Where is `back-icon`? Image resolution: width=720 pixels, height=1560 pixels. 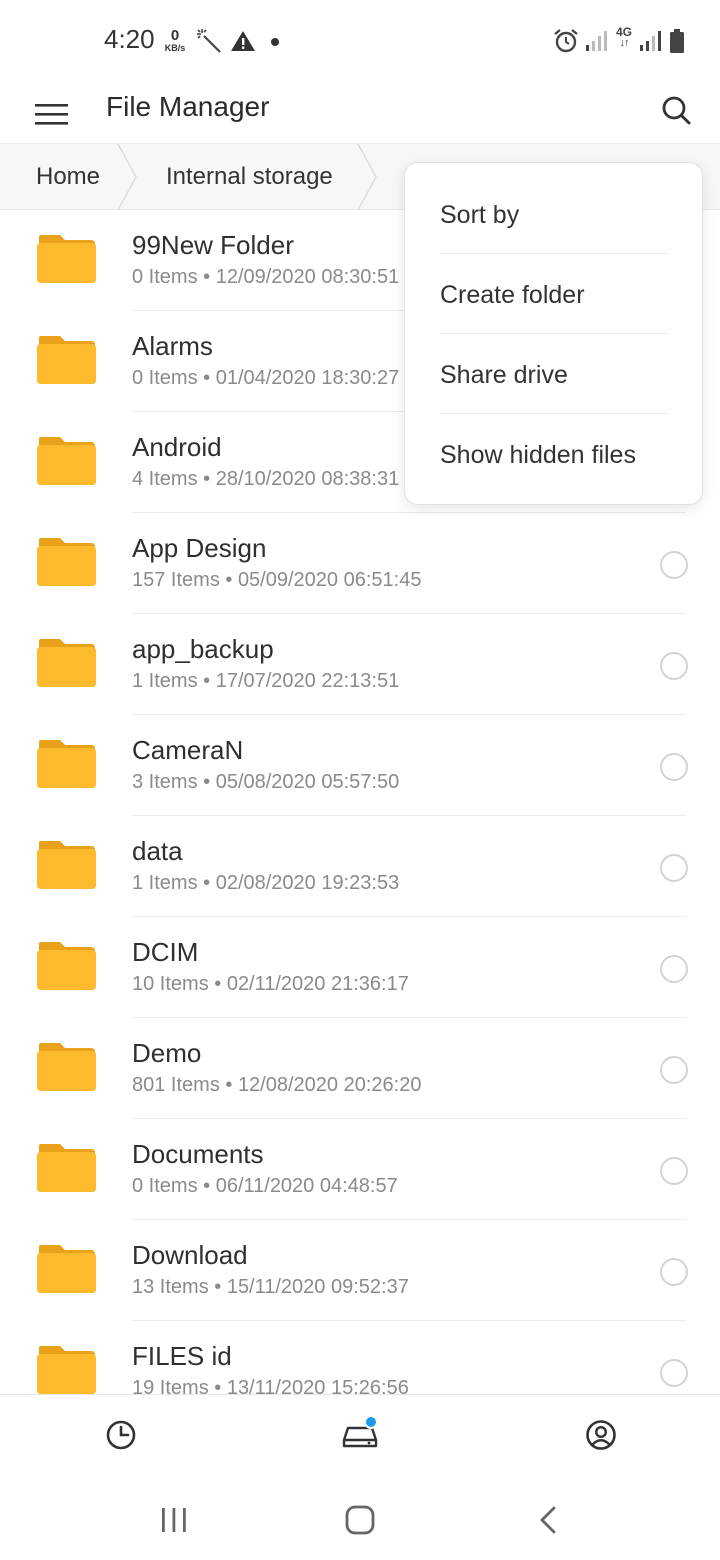
back-icon is located at coordinates (548, 1520).